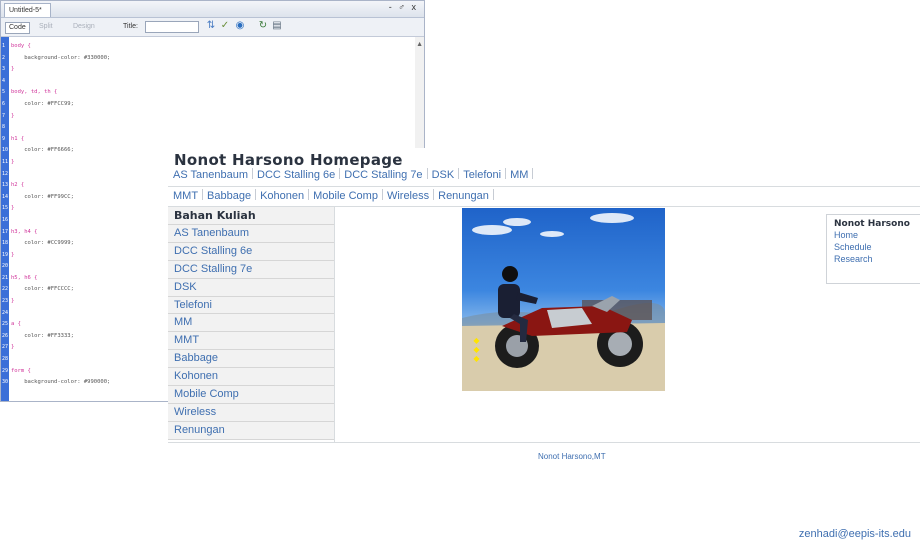 The height and width of the screenshot is (546, 920). Describe the element at coordinates (225, 26) in the screenshot. I see `browser-check-icon: ✓` at that location.